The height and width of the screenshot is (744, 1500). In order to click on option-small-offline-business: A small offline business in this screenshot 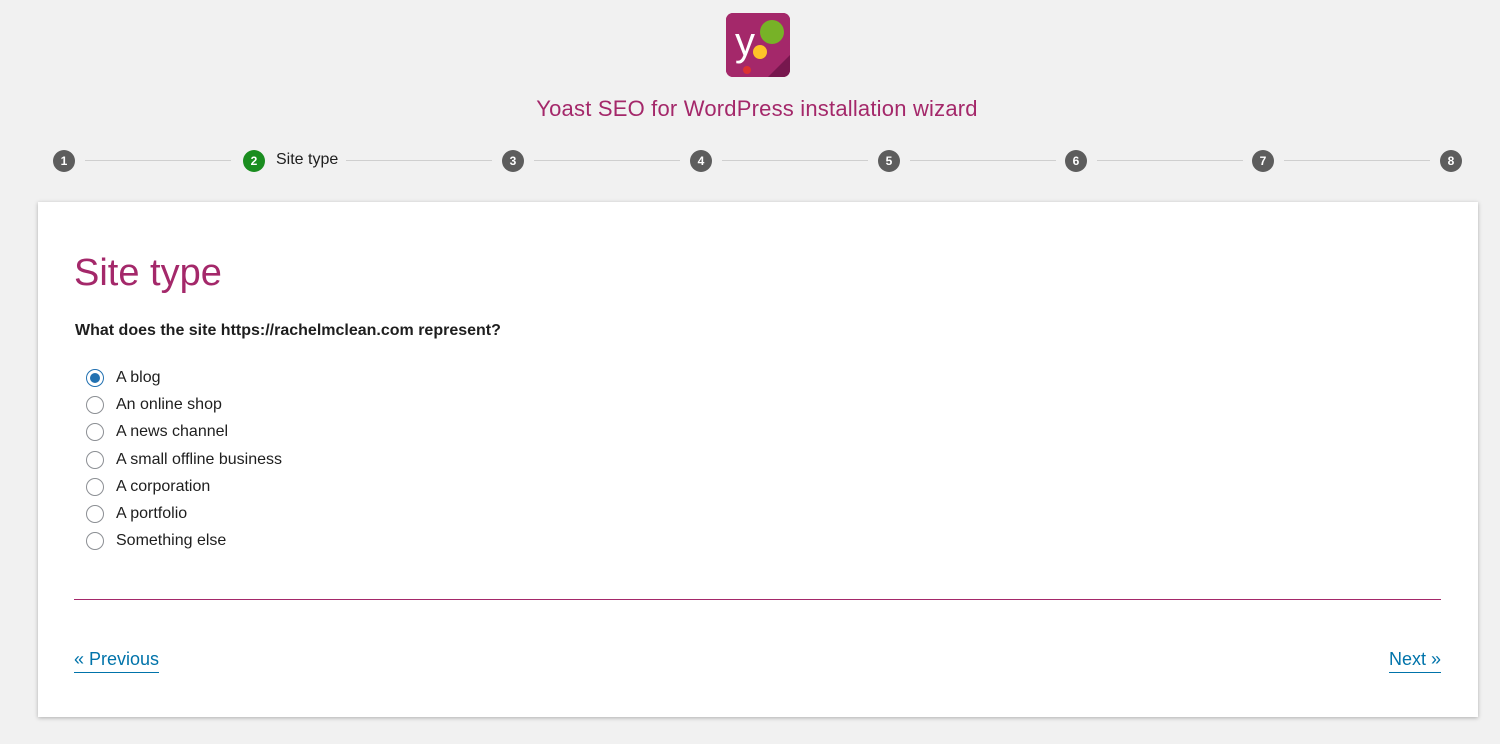, I will do `click(184, 459)`.